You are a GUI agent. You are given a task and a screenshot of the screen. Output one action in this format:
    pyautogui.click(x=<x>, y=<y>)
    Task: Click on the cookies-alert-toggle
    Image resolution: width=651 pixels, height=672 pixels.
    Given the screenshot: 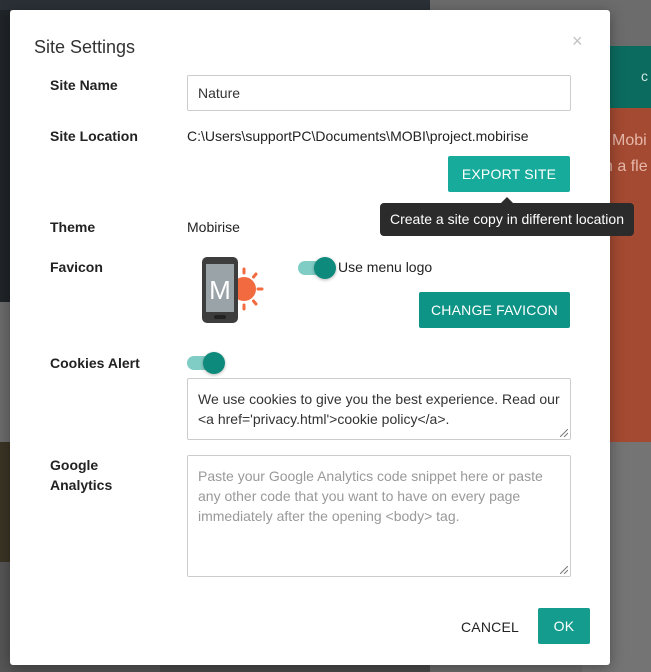 What is the action you would take?
    pyautogui.click(x=206, y=363)
    